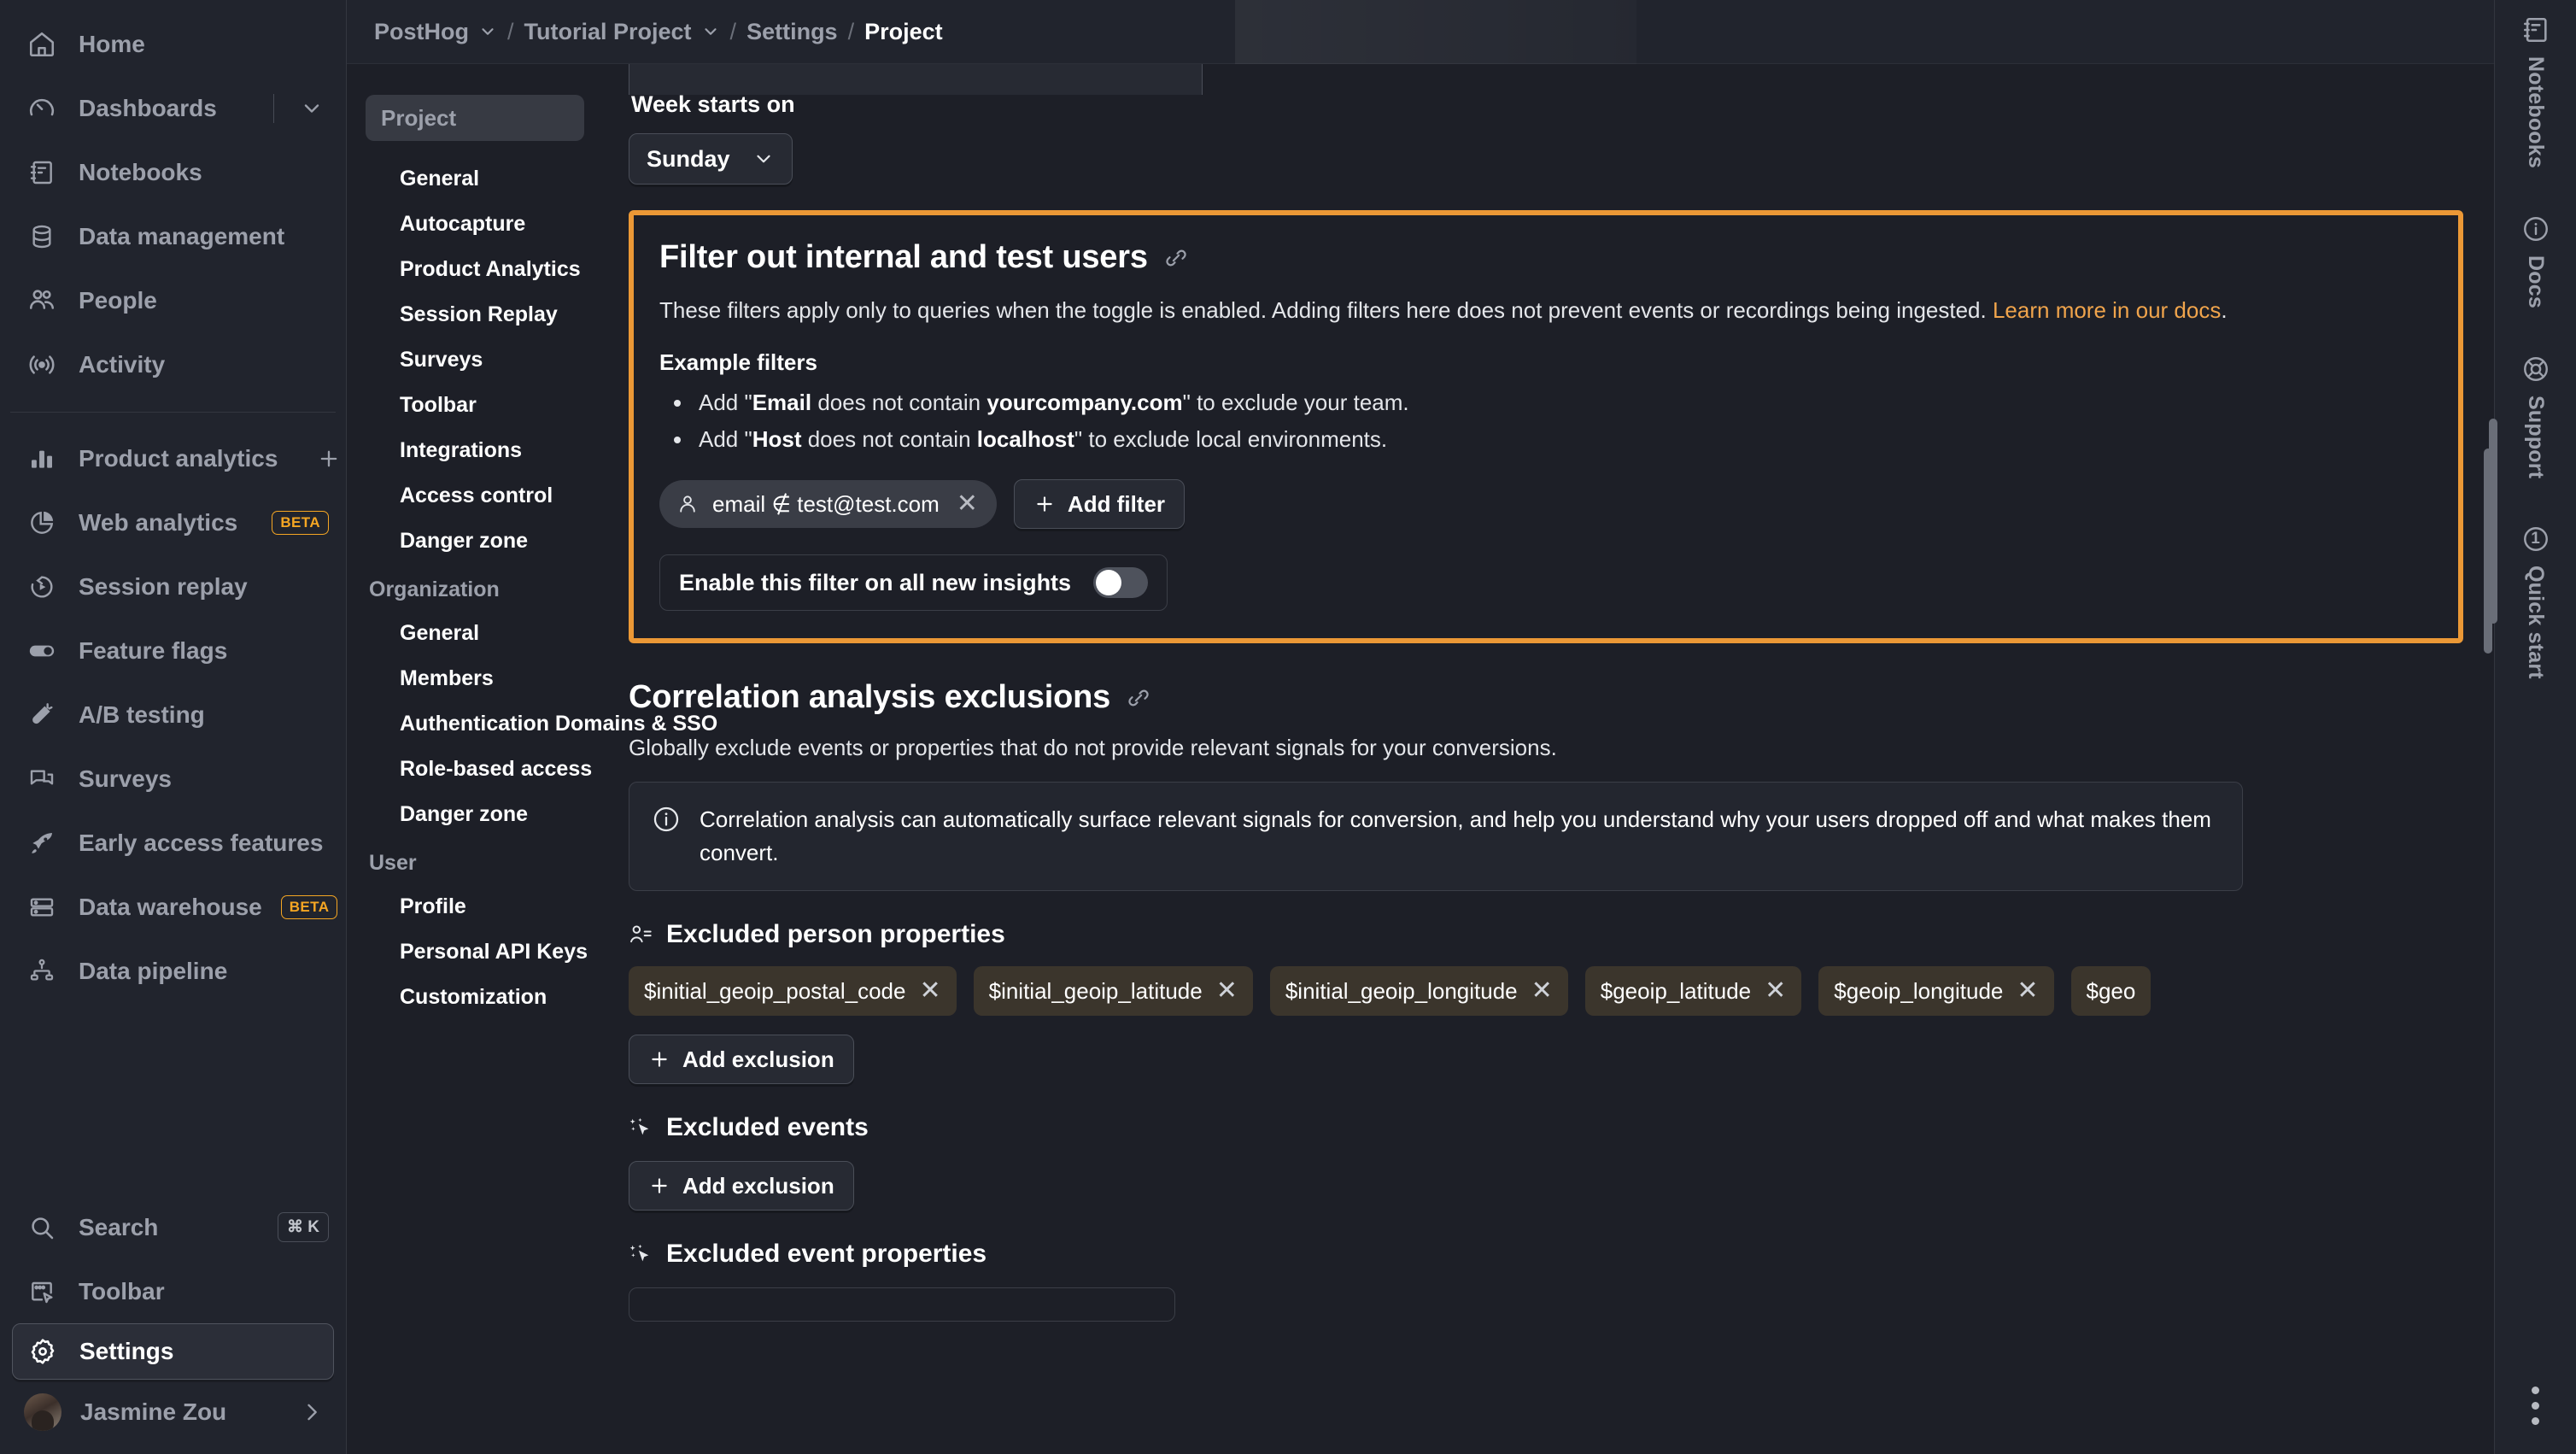 The image size is (2576, 1454). I want to click on filter-section-title-row: Filter out internal and test users, so click(1546, 258).